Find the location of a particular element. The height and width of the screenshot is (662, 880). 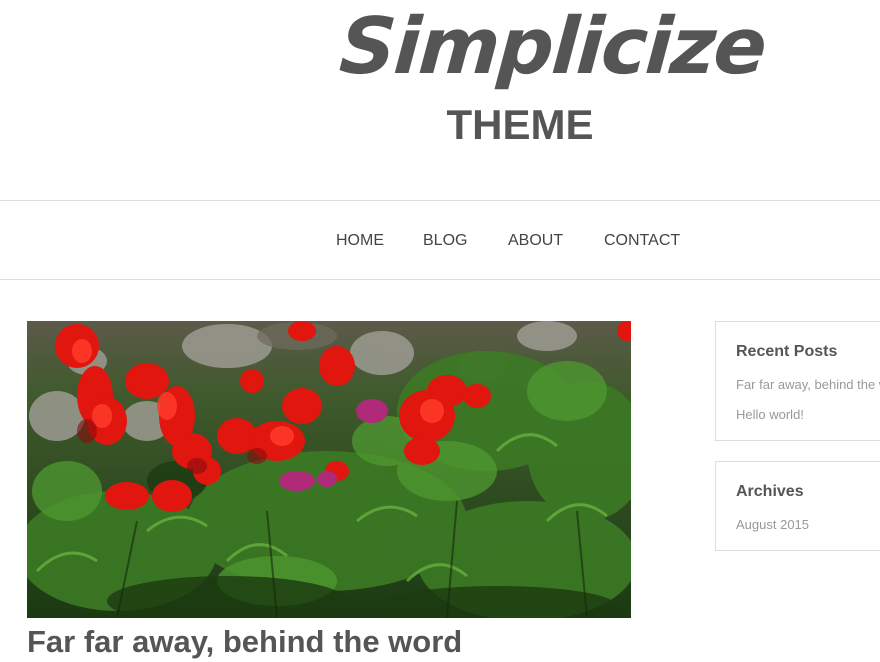

nav-item-about: ABOUT is located at coordinates (535, 241).